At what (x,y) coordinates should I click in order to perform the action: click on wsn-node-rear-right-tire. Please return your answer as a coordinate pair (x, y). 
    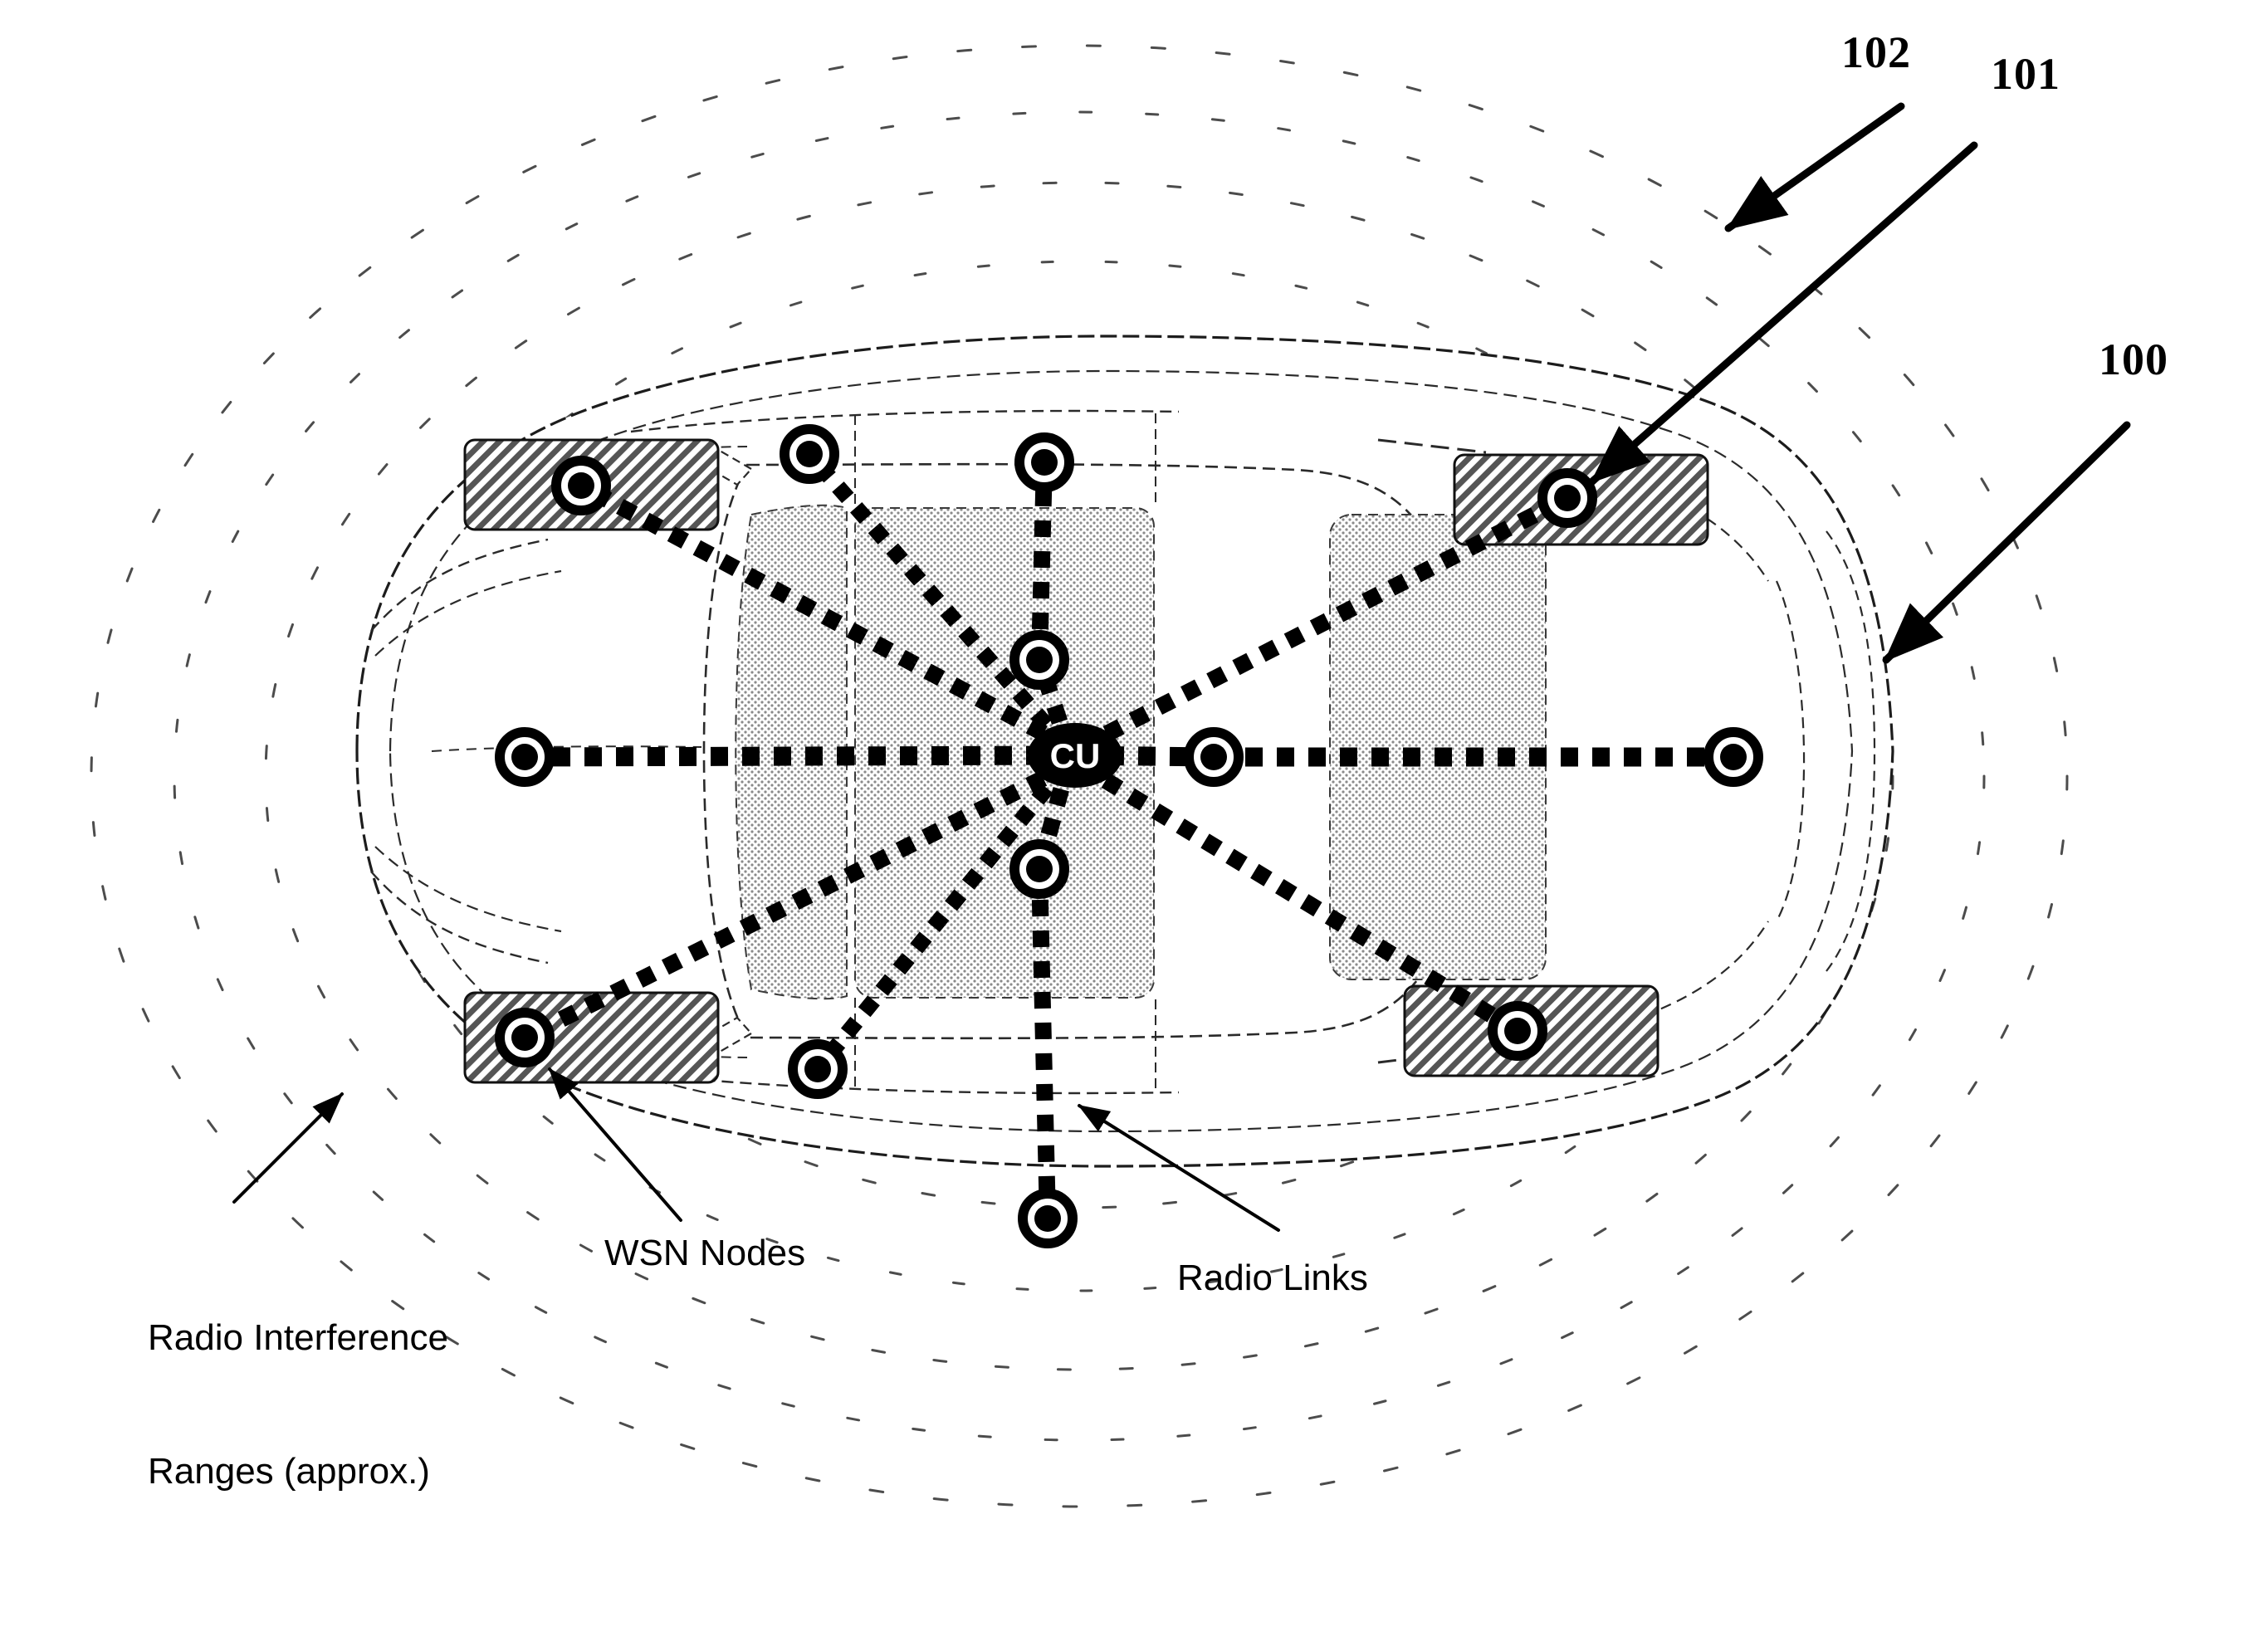
    Looking at the image, I should click on (1517, 1031).